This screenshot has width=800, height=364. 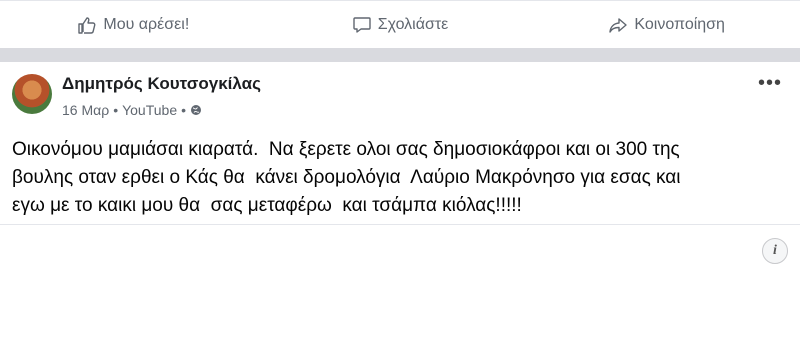 What do you see at coordinates (32, 94) in the screenshot?
I see `avatar` at bounding box center [32, 94].